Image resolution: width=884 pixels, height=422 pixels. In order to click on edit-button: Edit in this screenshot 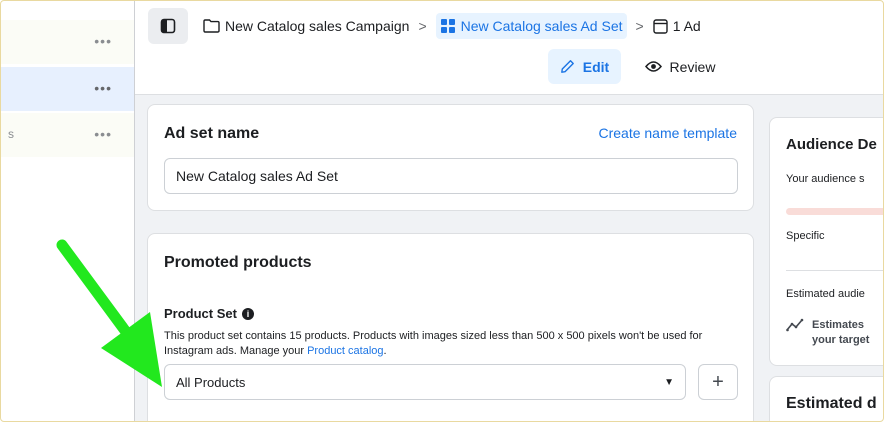, I will do `click(584, 66)`.